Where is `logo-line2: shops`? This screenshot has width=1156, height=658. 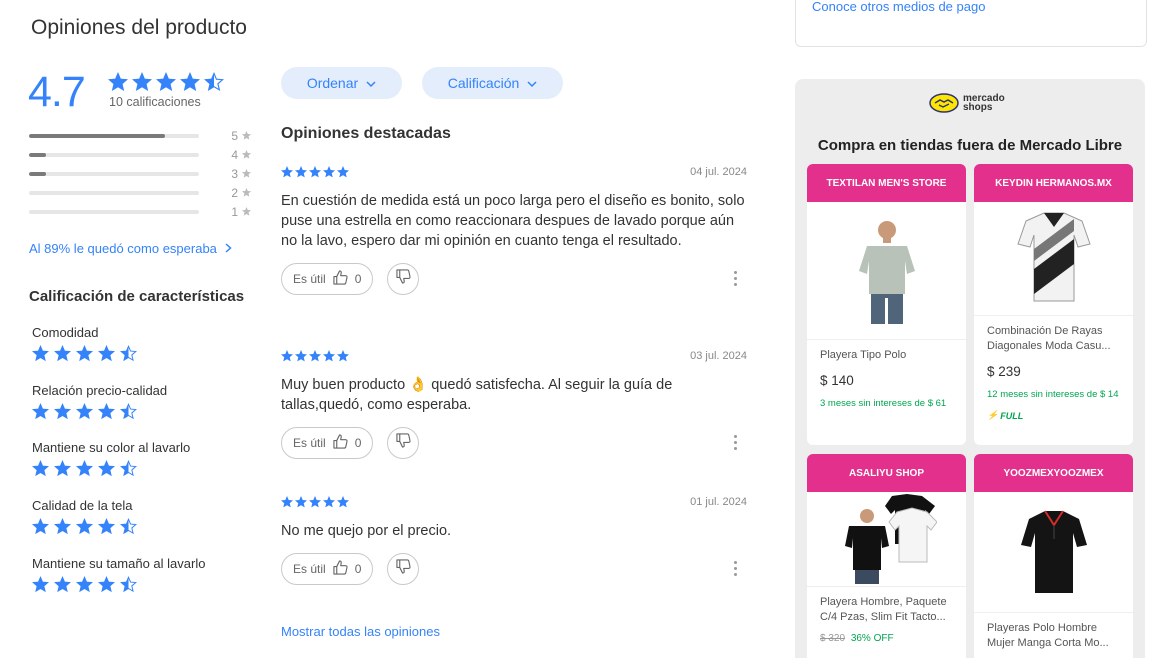 logo-line2: shops is located at coordinates (978, 107).